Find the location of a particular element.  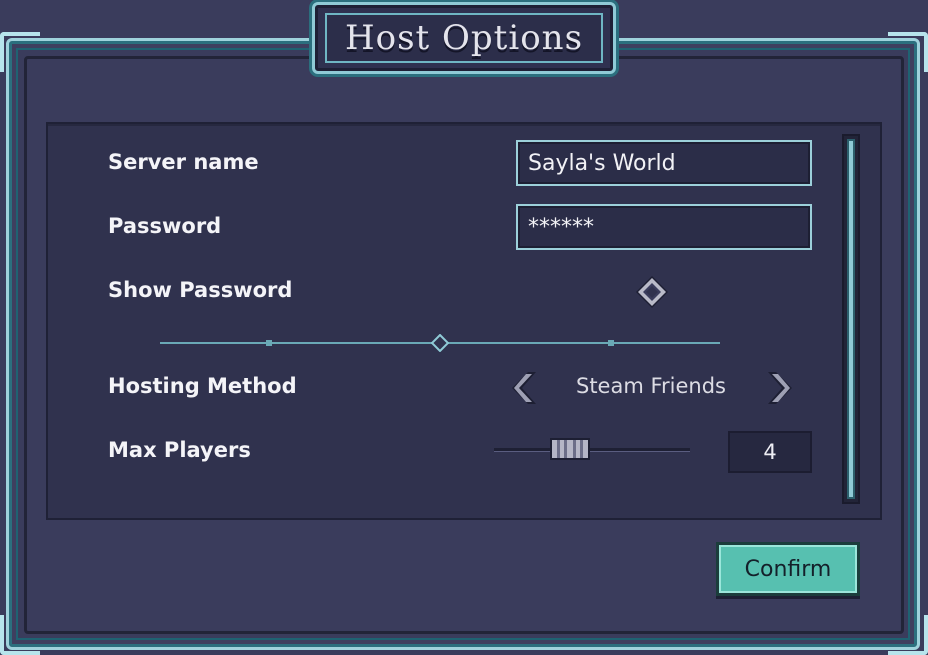

dialog-title: Host Options is located at coordinates (464, 38).